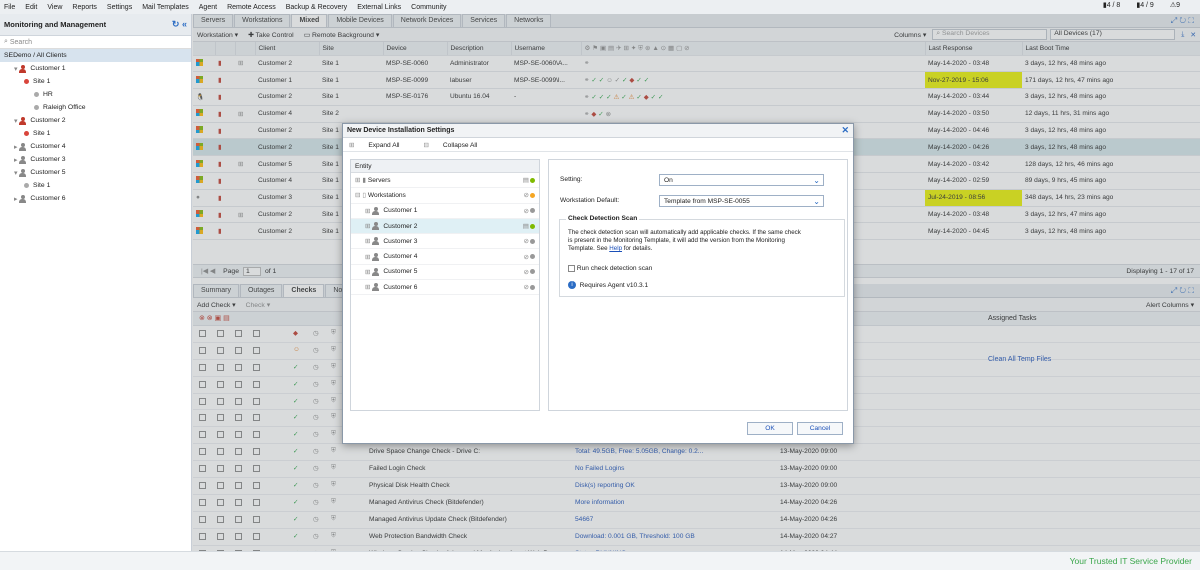 The height and width of the screenshot is (570, 1200). Describe the element at coordinates (316, 7) in the screenshot. I see `menu-item-backup-recovery: Backup & Recovery` at that location.